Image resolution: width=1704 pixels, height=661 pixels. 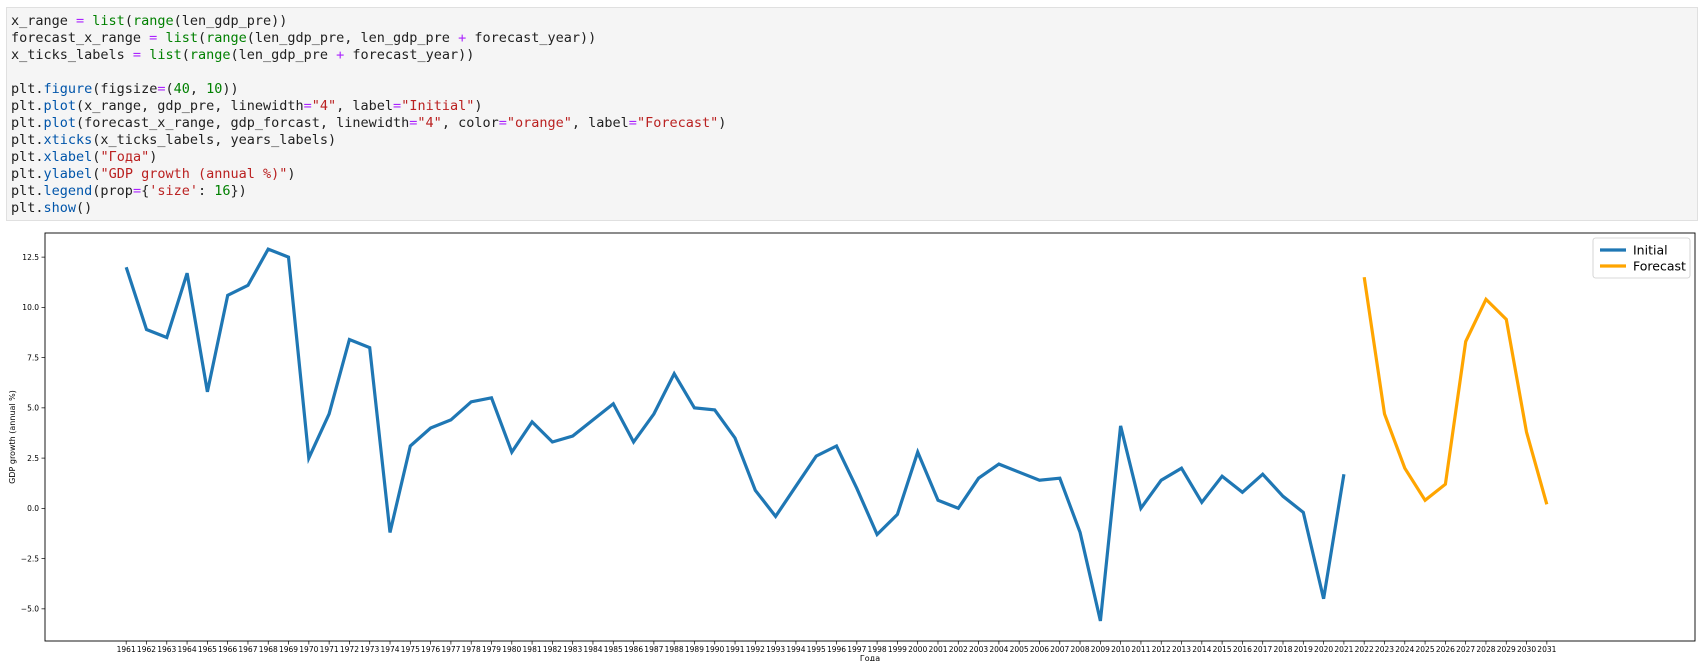 I want to click on x-tick-label: 2007, so click(x=1059, y=649).